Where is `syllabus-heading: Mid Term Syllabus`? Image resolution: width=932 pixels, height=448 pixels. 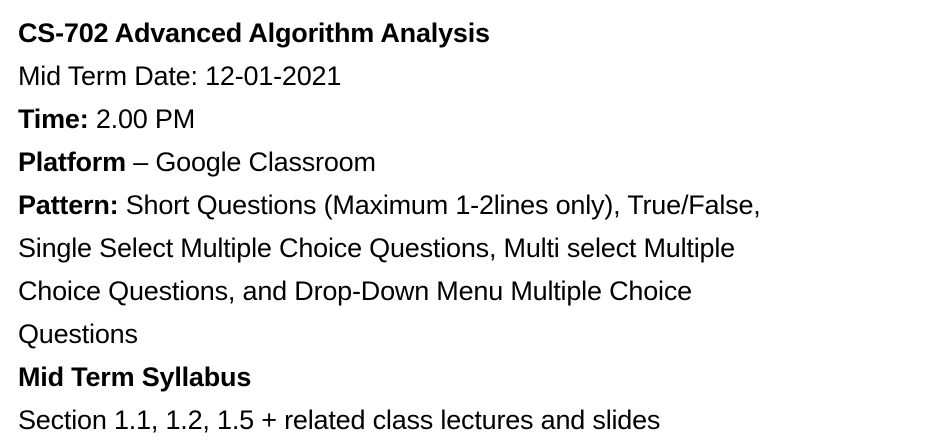 syllabus-heading: Mid Term Syllabus is located at coordinates (135, 377).